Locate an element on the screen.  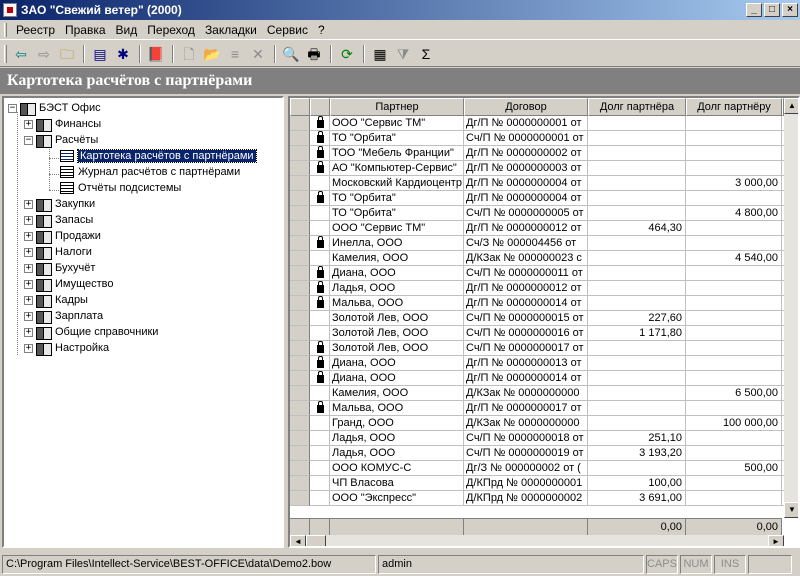
toolbar-grip is located at coordinates (5, 53).